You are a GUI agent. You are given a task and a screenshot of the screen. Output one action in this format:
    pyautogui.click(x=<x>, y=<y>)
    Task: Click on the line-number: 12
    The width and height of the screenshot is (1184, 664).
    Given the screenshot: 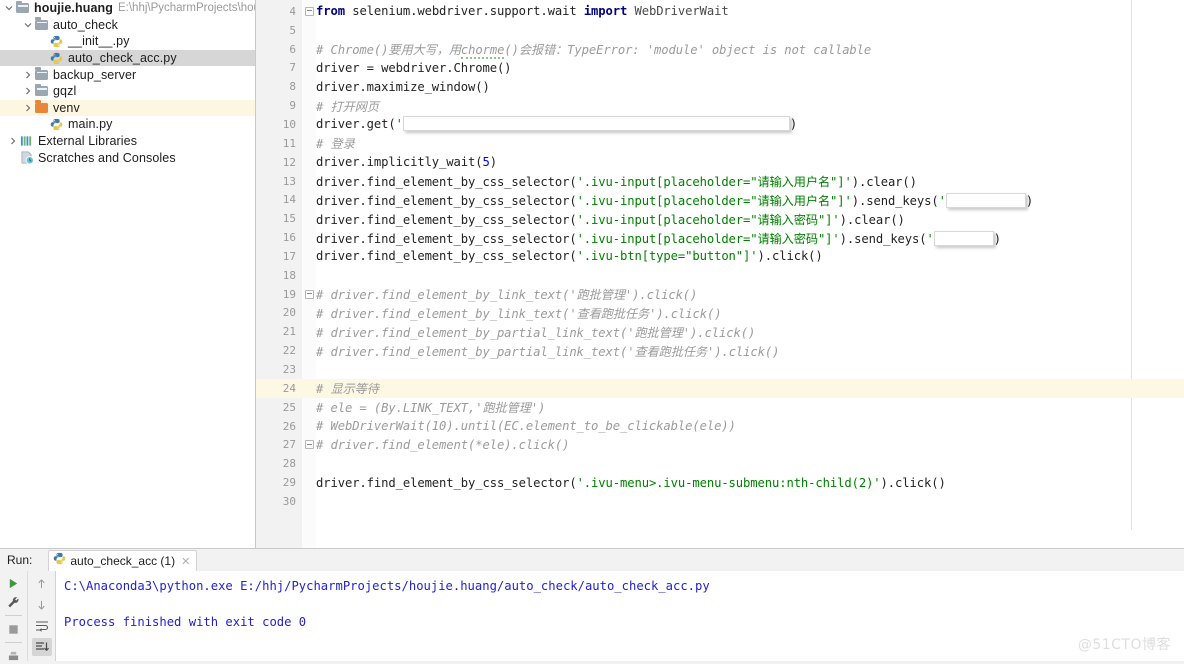 What is the action you would take?
    pyautogui.click(x=289, y=162)
    